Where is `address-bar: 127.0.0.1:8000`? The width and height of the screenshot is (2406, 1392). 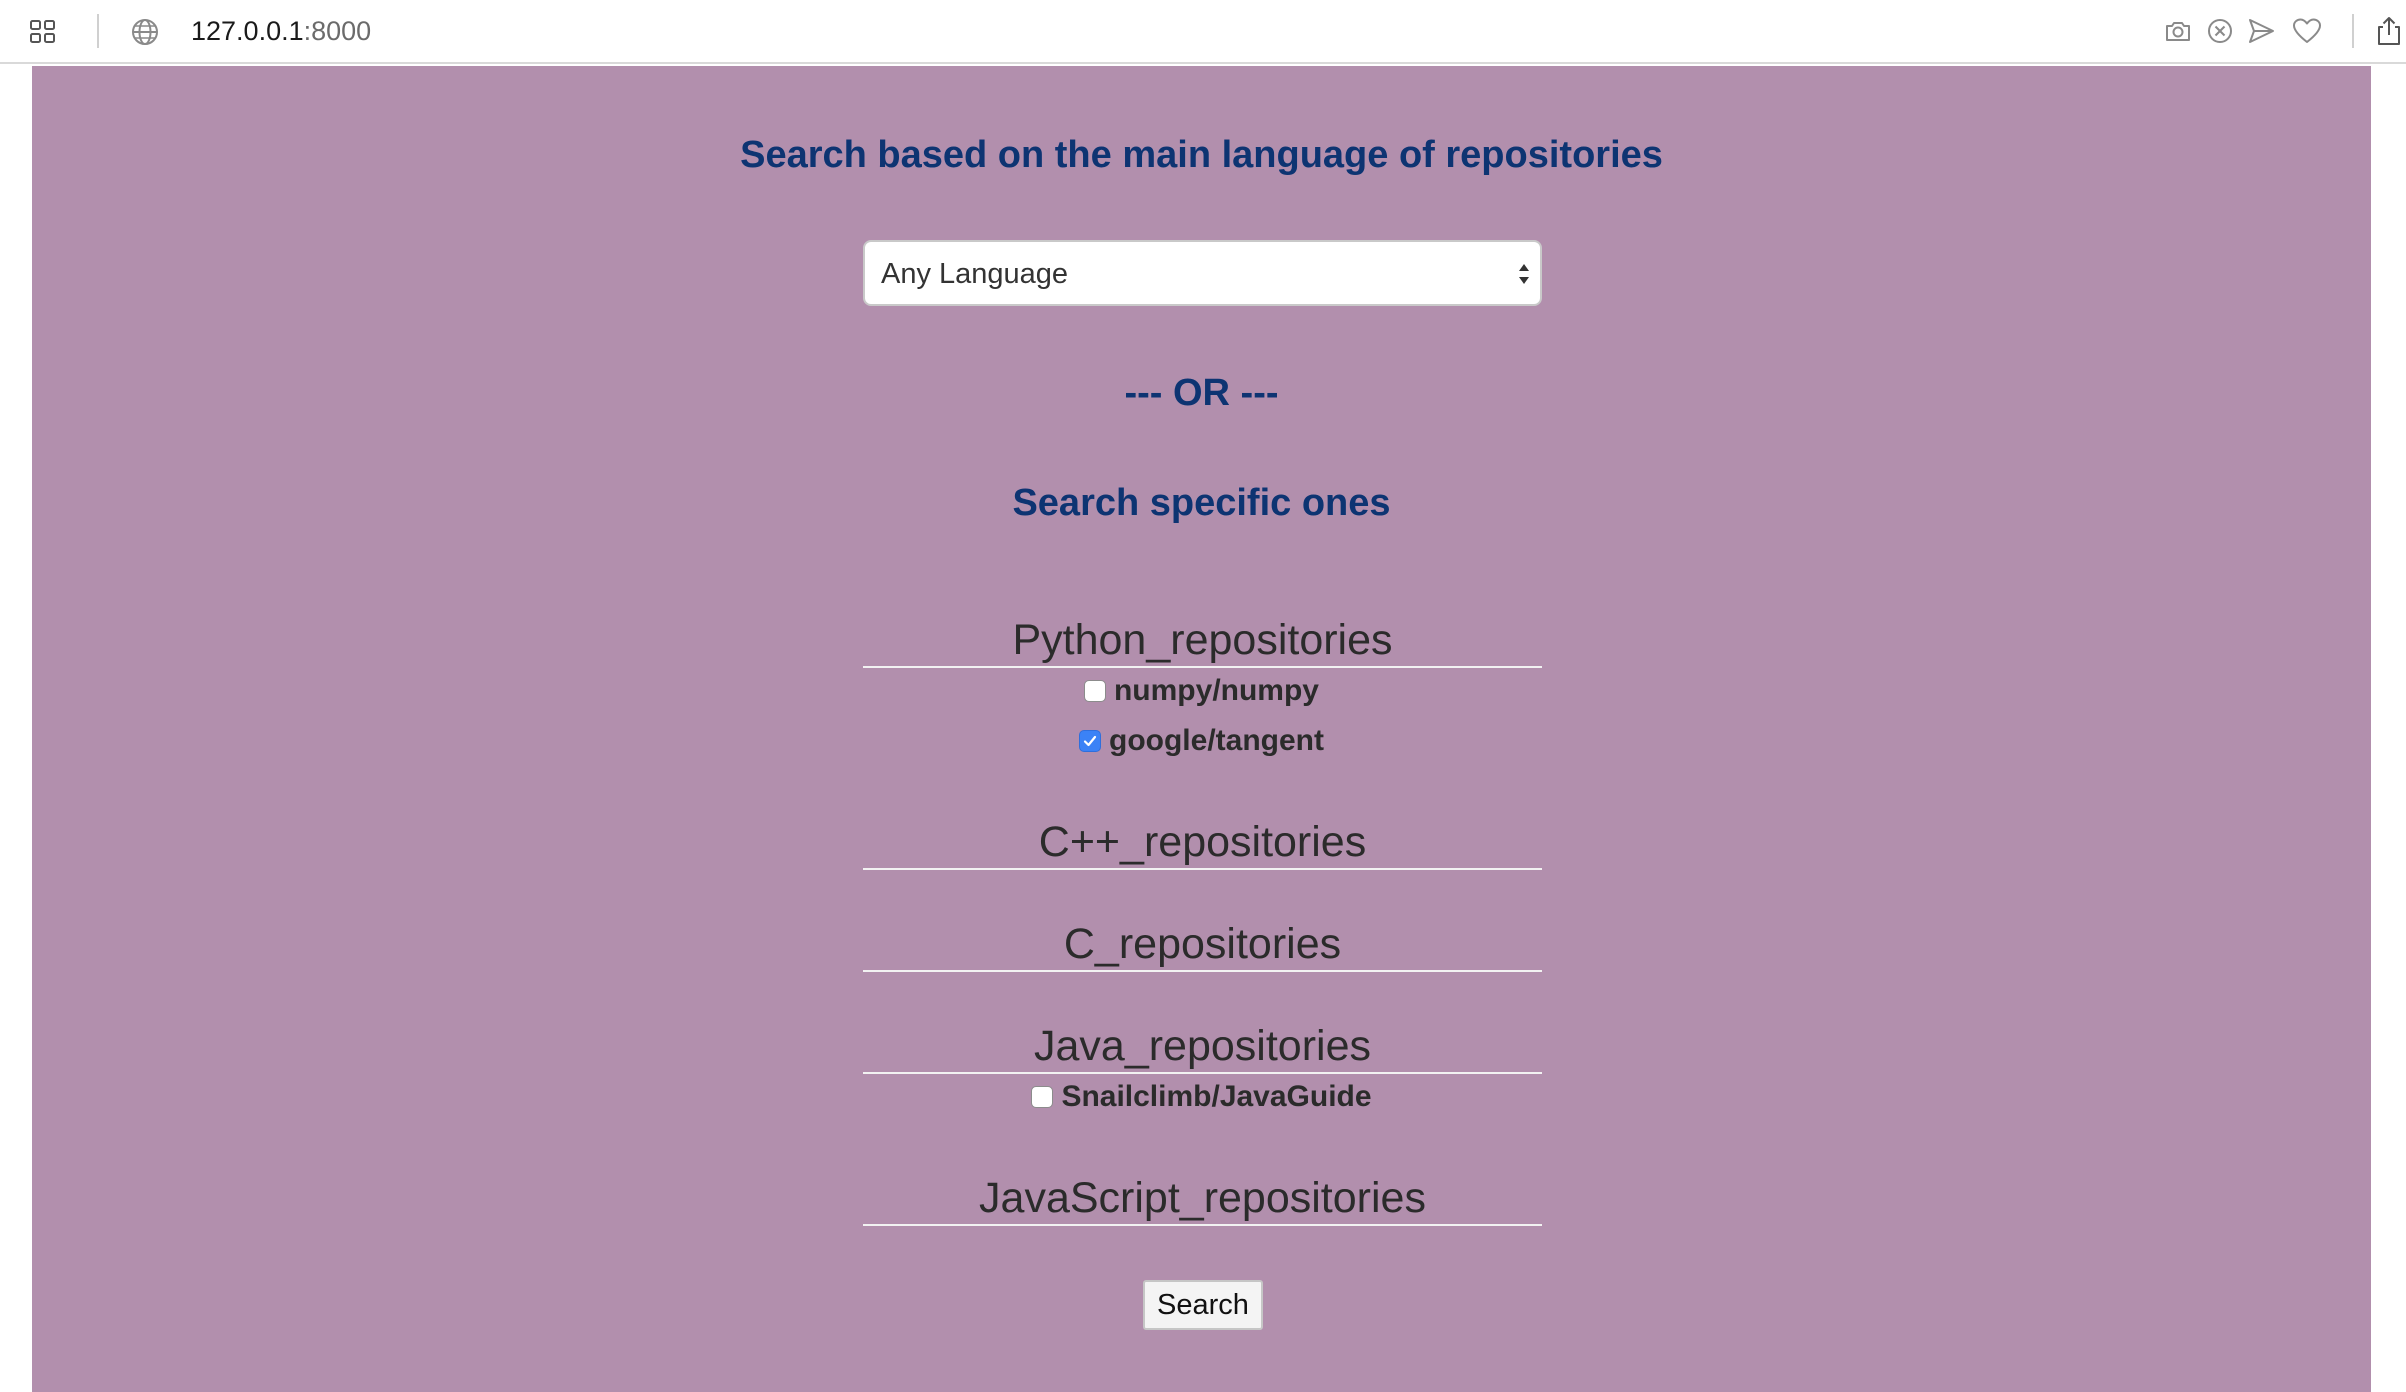 address-bar: 127.0.0.1:8000 is located at coordinates (281, 31).